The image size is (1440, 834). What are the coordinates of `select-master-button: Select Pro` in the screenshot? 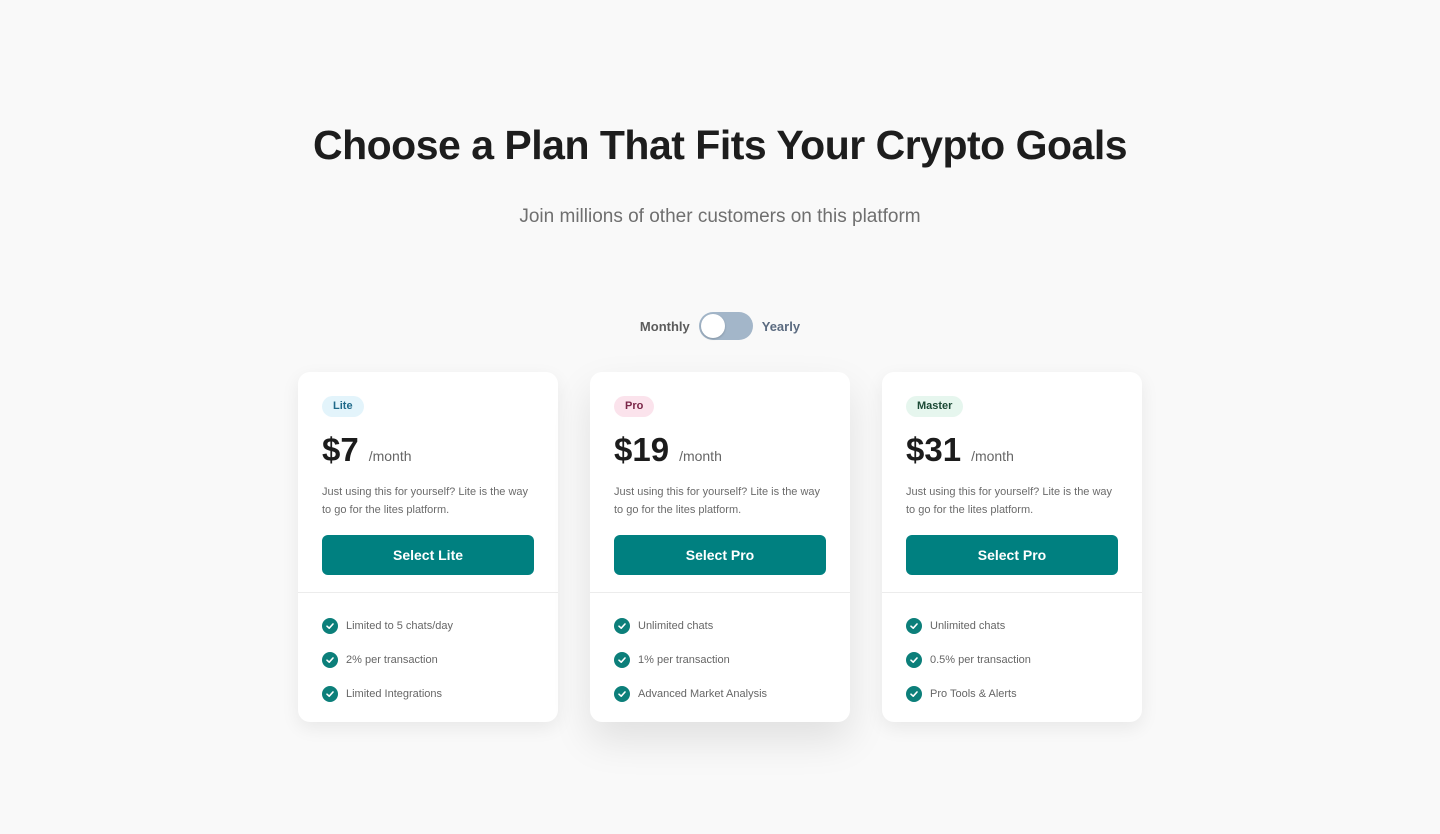 It's located at (1012, 555).